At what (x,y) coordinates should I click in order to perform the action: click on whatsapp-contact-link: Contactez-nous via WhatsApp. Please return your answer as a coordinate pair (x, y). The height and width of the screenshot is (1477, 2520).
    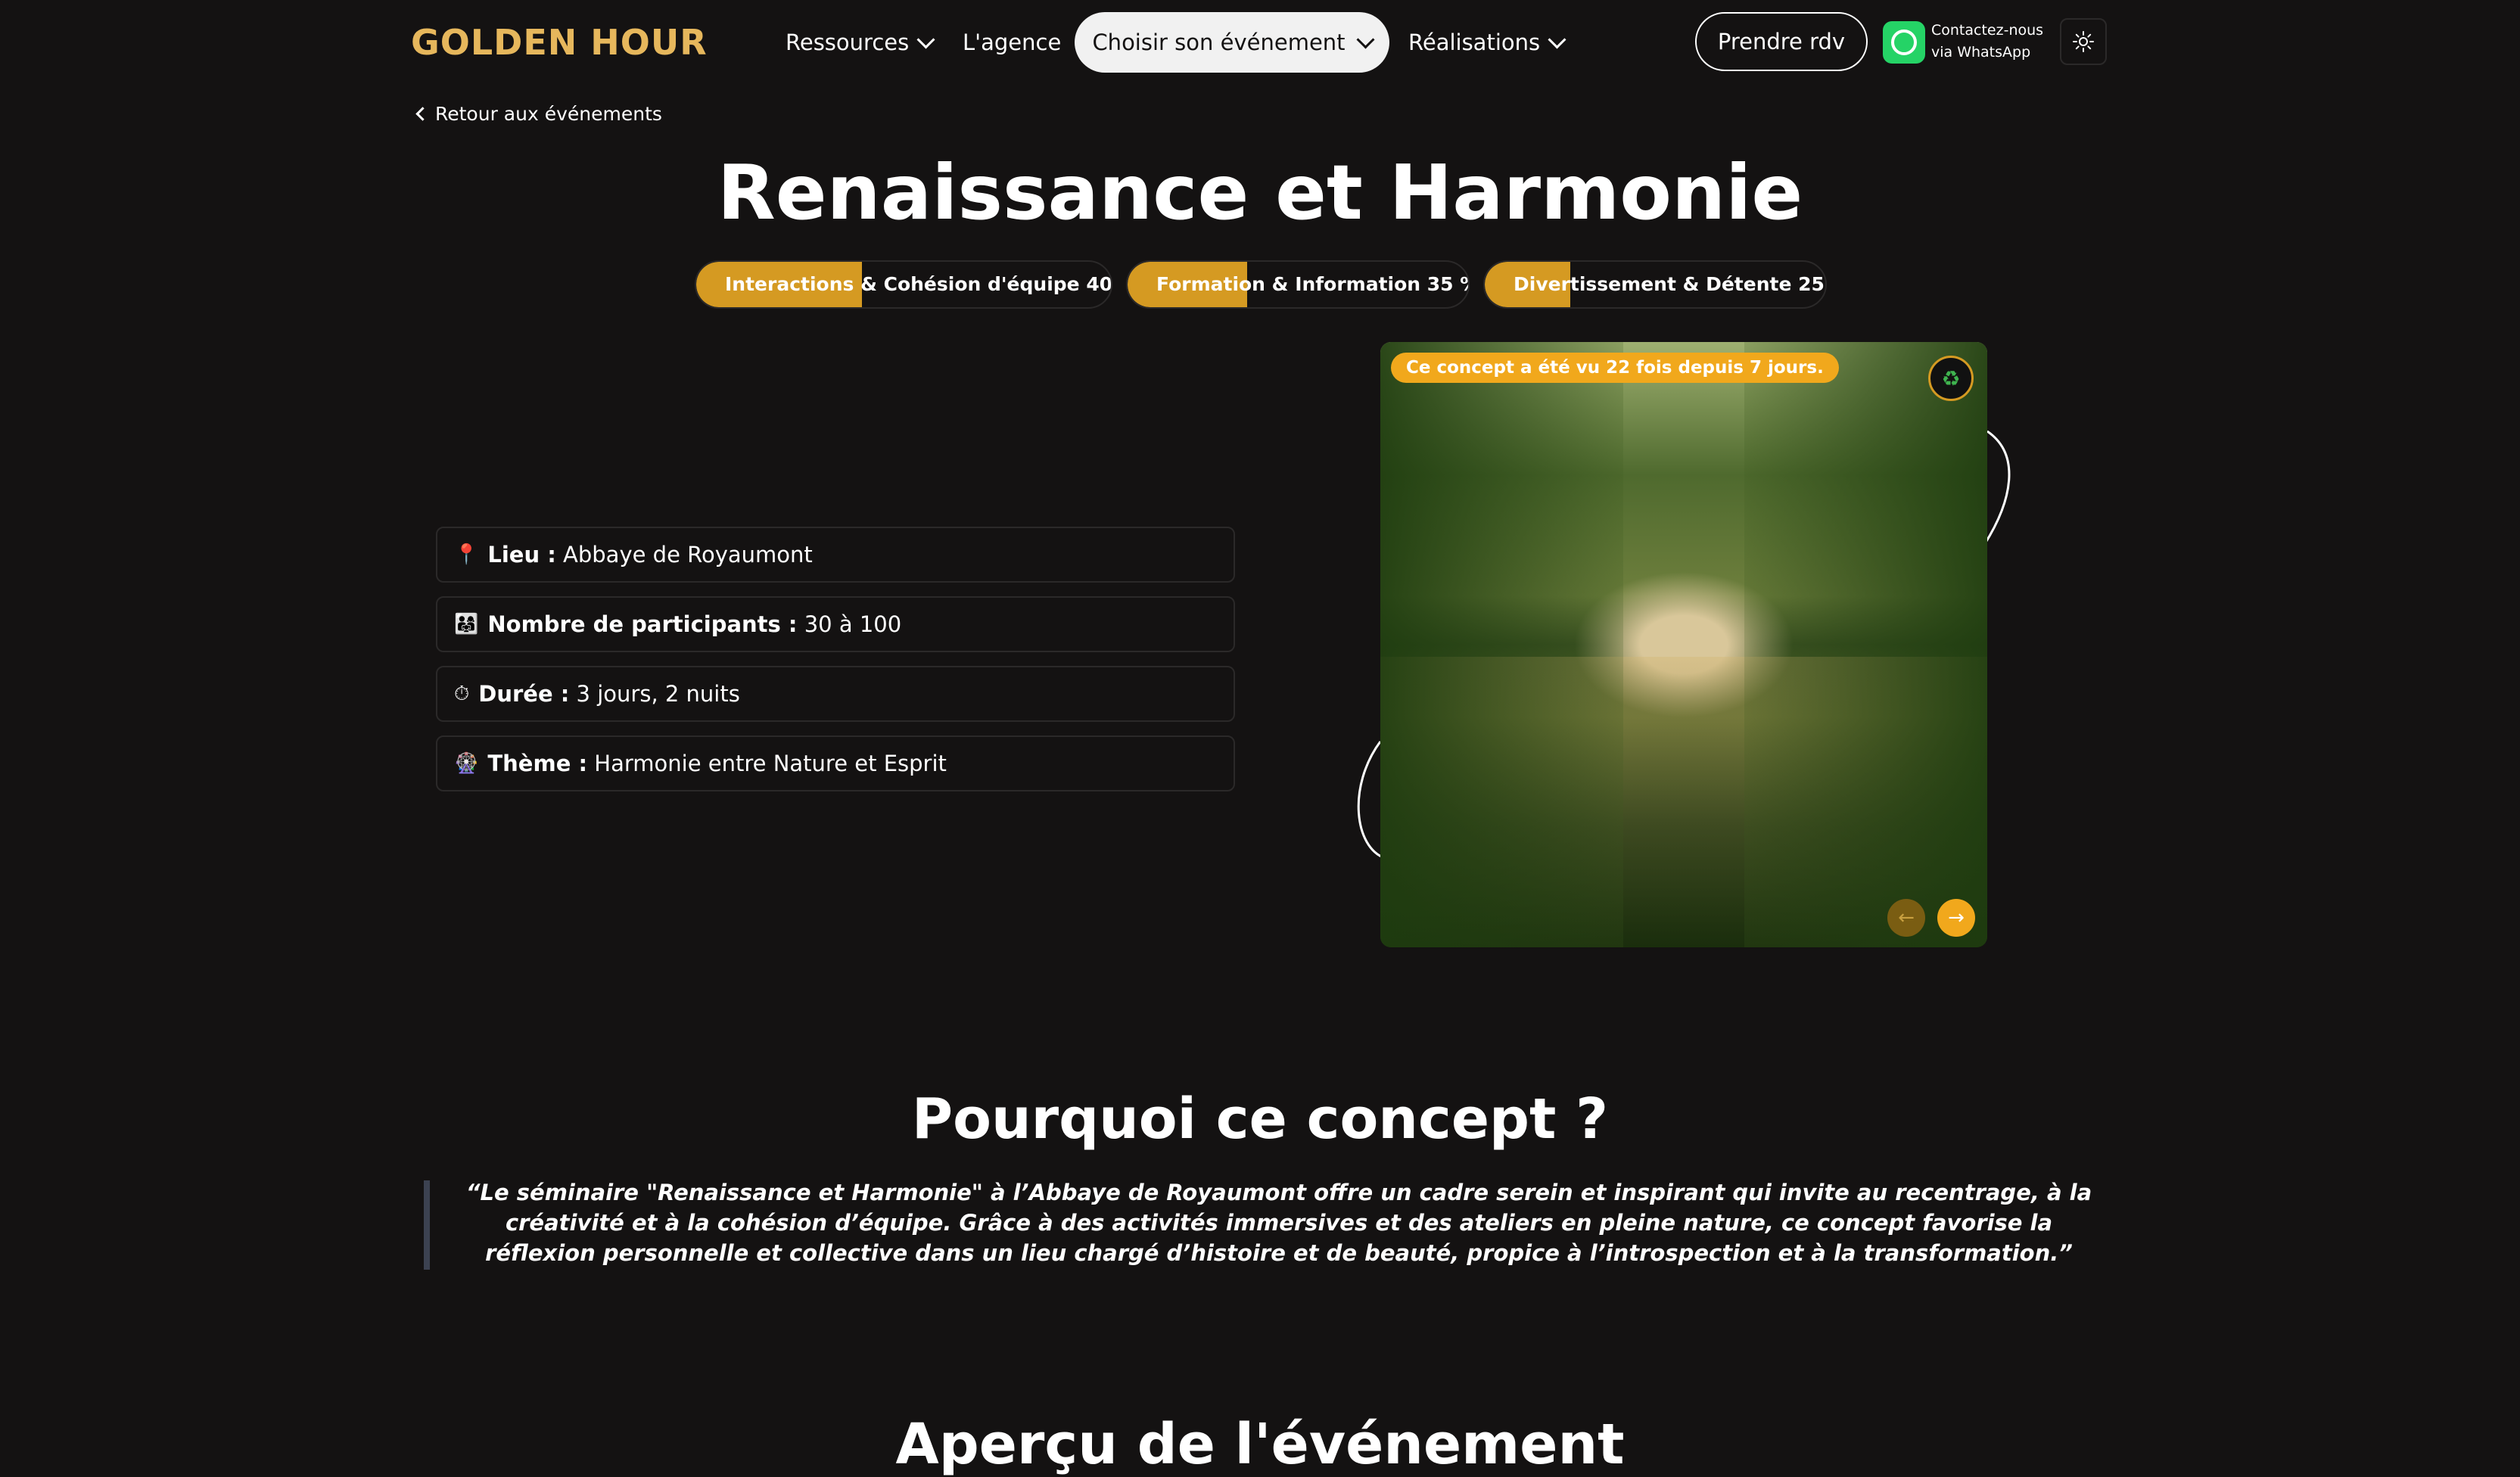
    Looking at the image, I should click on (1987, 42).